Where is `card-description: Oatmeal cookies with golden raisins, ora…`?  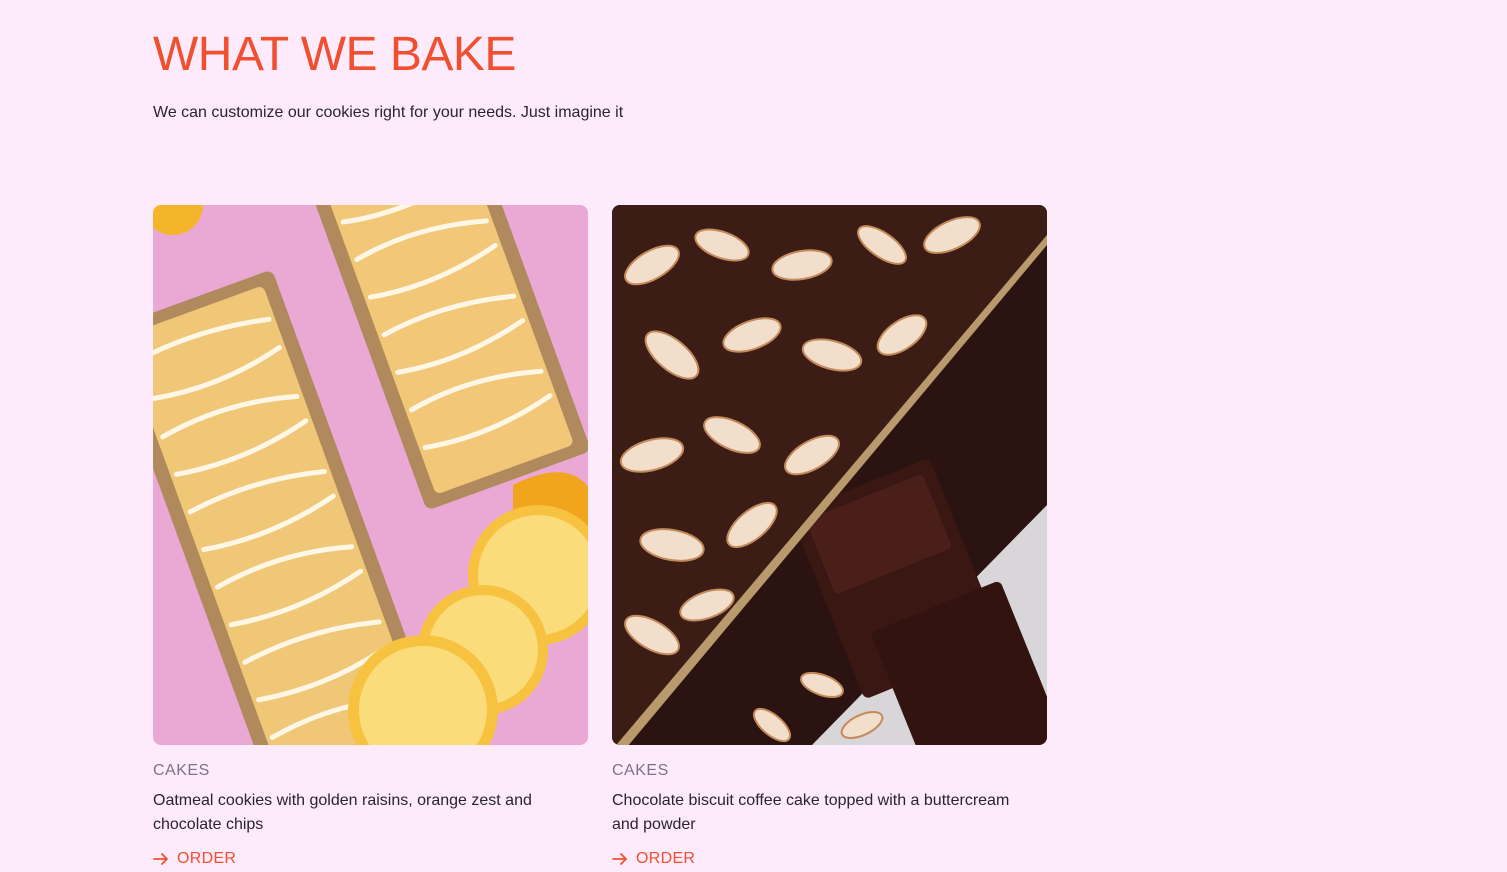
card-description: Oatmeal cookies with golden raisins, ora… is located at coordinates (342, 812).